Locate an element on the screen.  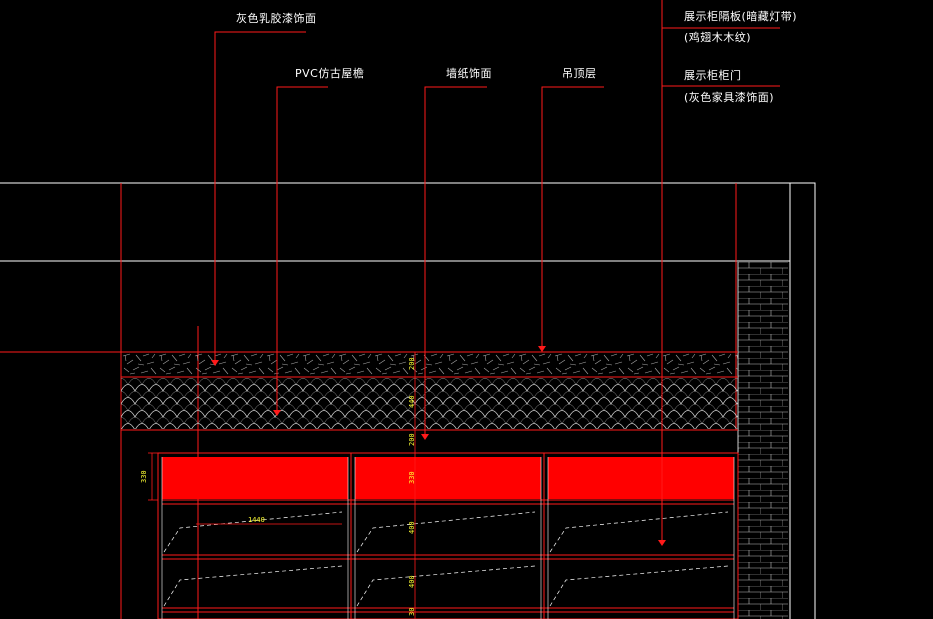
ceiling-texture-band is located at coordinates (429, 364).